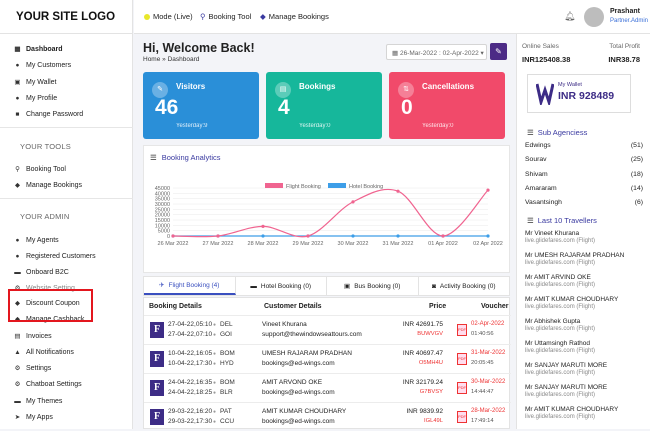 Image resolution: width=650 pixels, height=431 pixels. I want to click on booking-tool-link: ⚲ Booking Tool, so click(225, 16).